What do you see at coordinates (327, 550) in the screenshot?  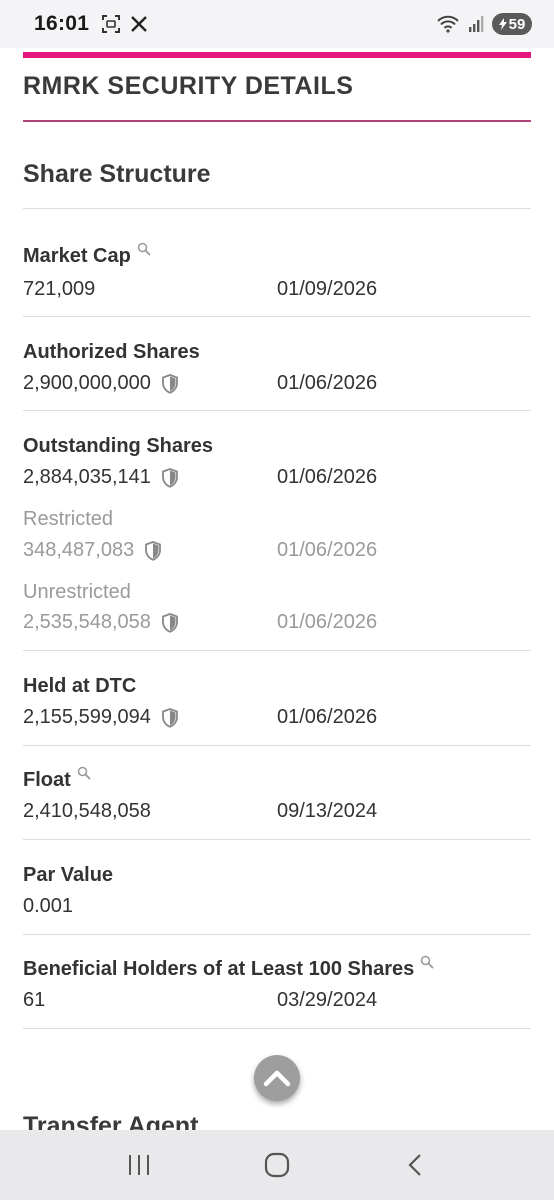 I see `restricted-date: 01/06/2026` at bounding box center [327, 550].